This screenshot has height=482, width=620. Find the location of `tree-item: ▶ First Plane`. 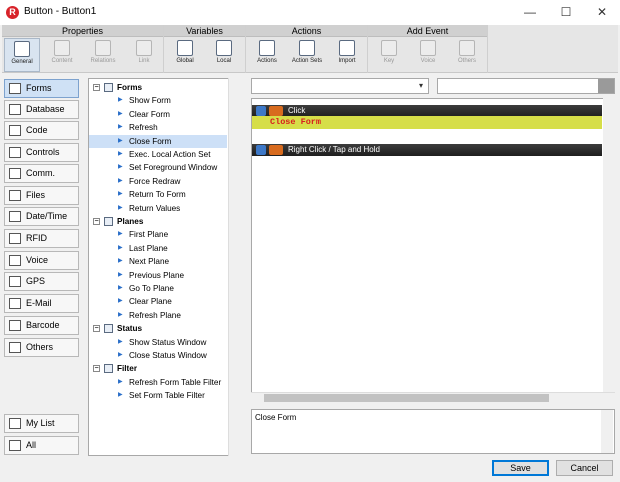

tree-item: ▶ First Plane is located at coordinates (158, 234).